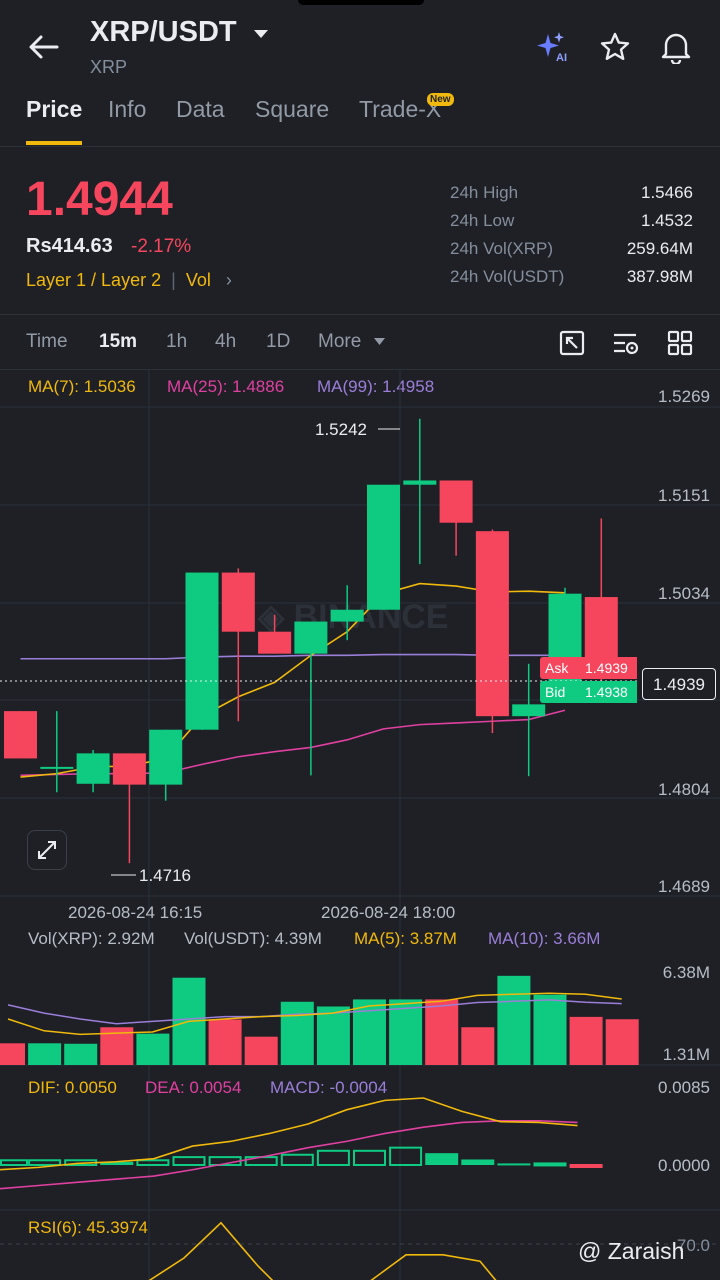 This screenshot has height=1280, width=720. Describe the element at coordinates (684, 1165) in the screenshot. I see `macd-tick: 0.0000` at that location.